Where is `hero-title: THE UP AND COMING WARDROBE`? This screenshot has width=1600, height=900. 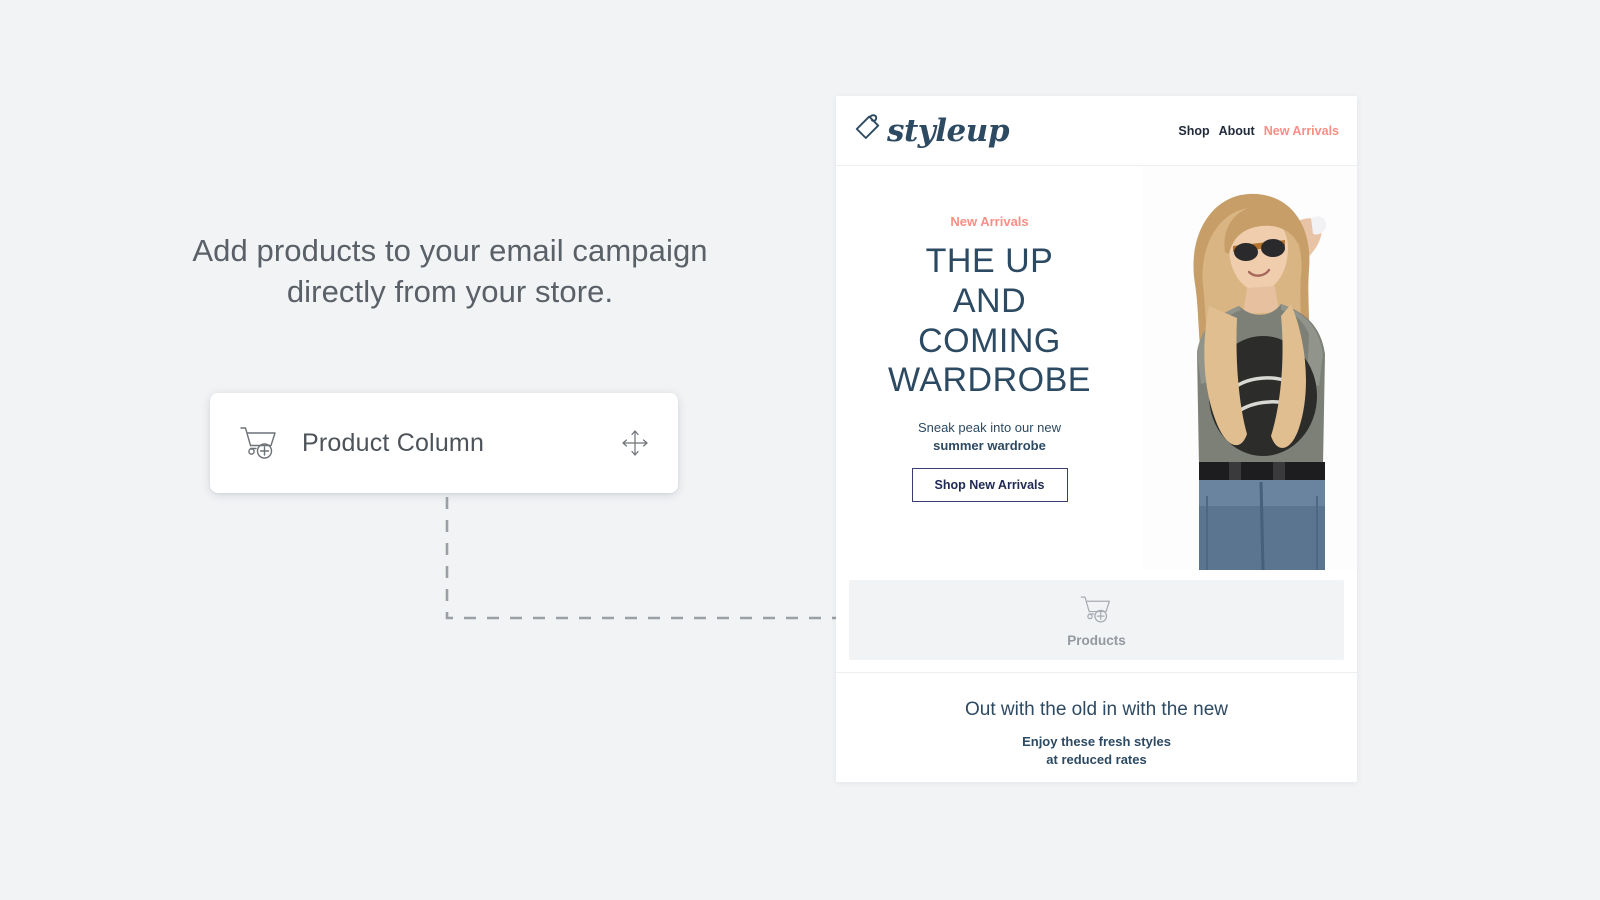
hero-title: THE UP AND COMING WARDROBE is located at coordinates (989, 321).